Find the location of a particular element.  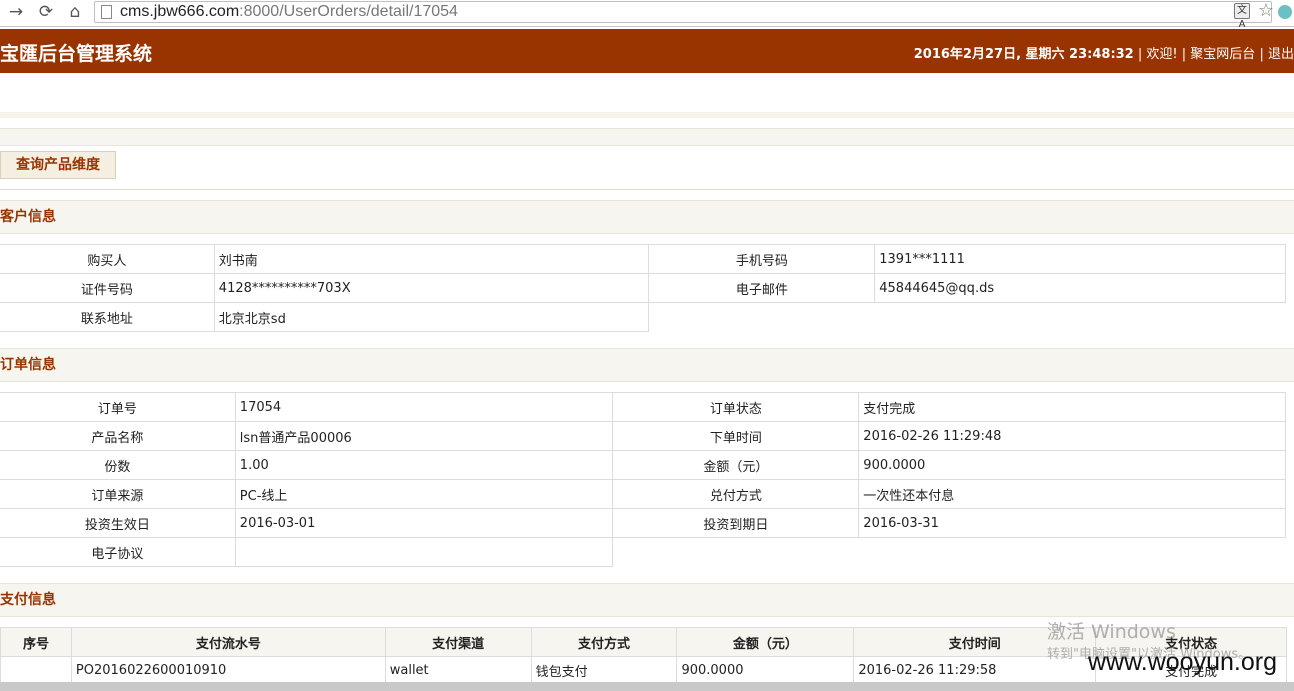

address-value: 北京北京sd is located at coordinates (431, 317).